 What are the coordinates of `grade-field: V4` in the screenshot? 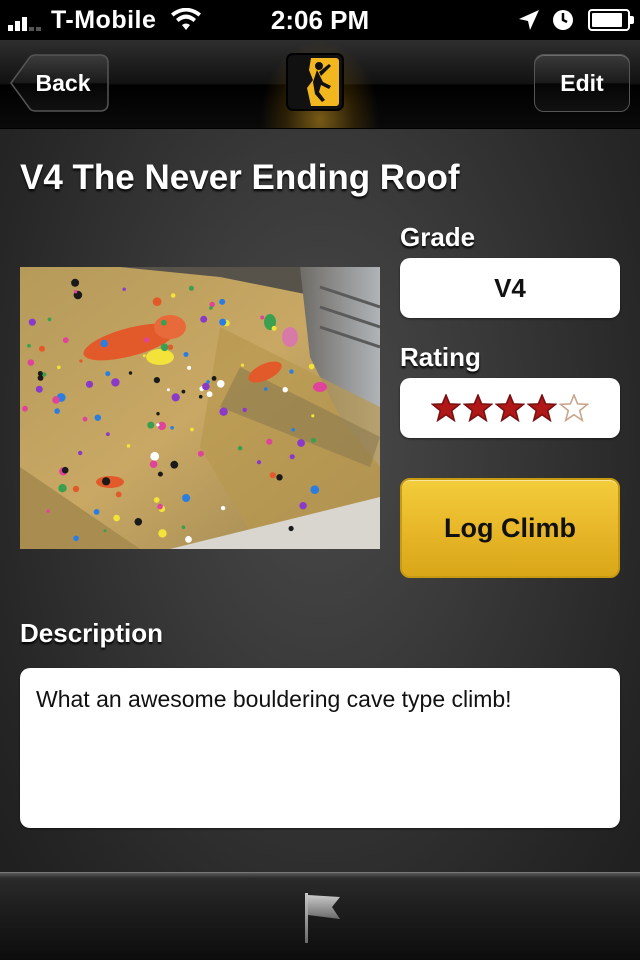 It's located at (510, 288).